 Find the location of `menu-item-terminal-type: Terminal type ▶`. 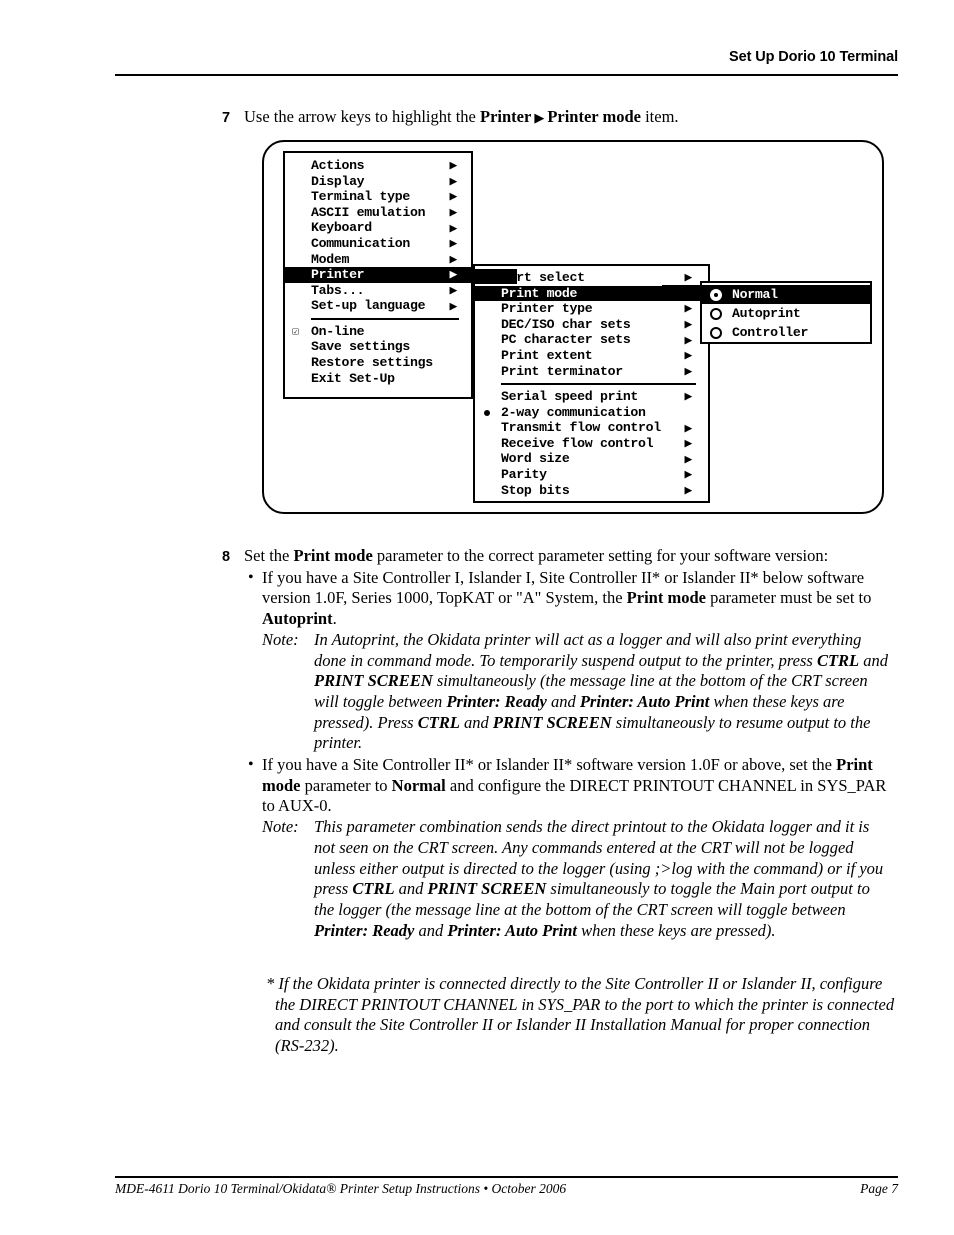

menu-item-terminal-type: Terminal type ▶ is located at coordinates (378, 197).